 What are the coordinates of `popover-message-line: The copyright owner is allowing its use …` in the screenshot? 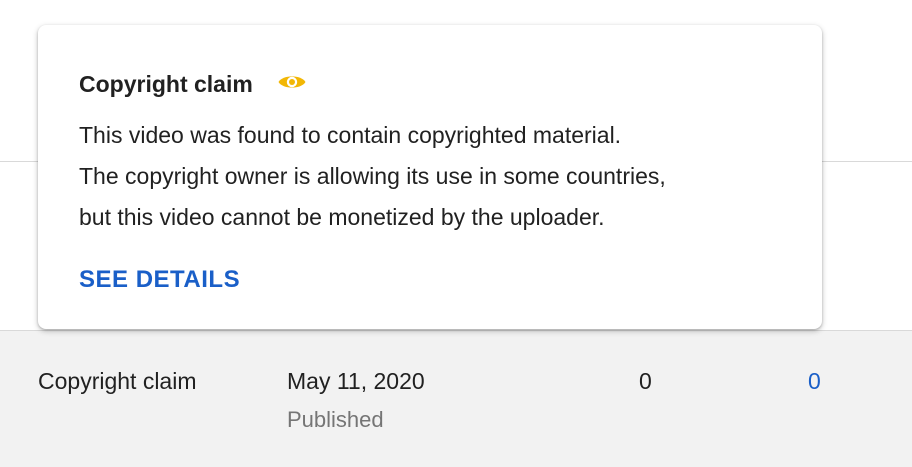 It's located at (372, 176).